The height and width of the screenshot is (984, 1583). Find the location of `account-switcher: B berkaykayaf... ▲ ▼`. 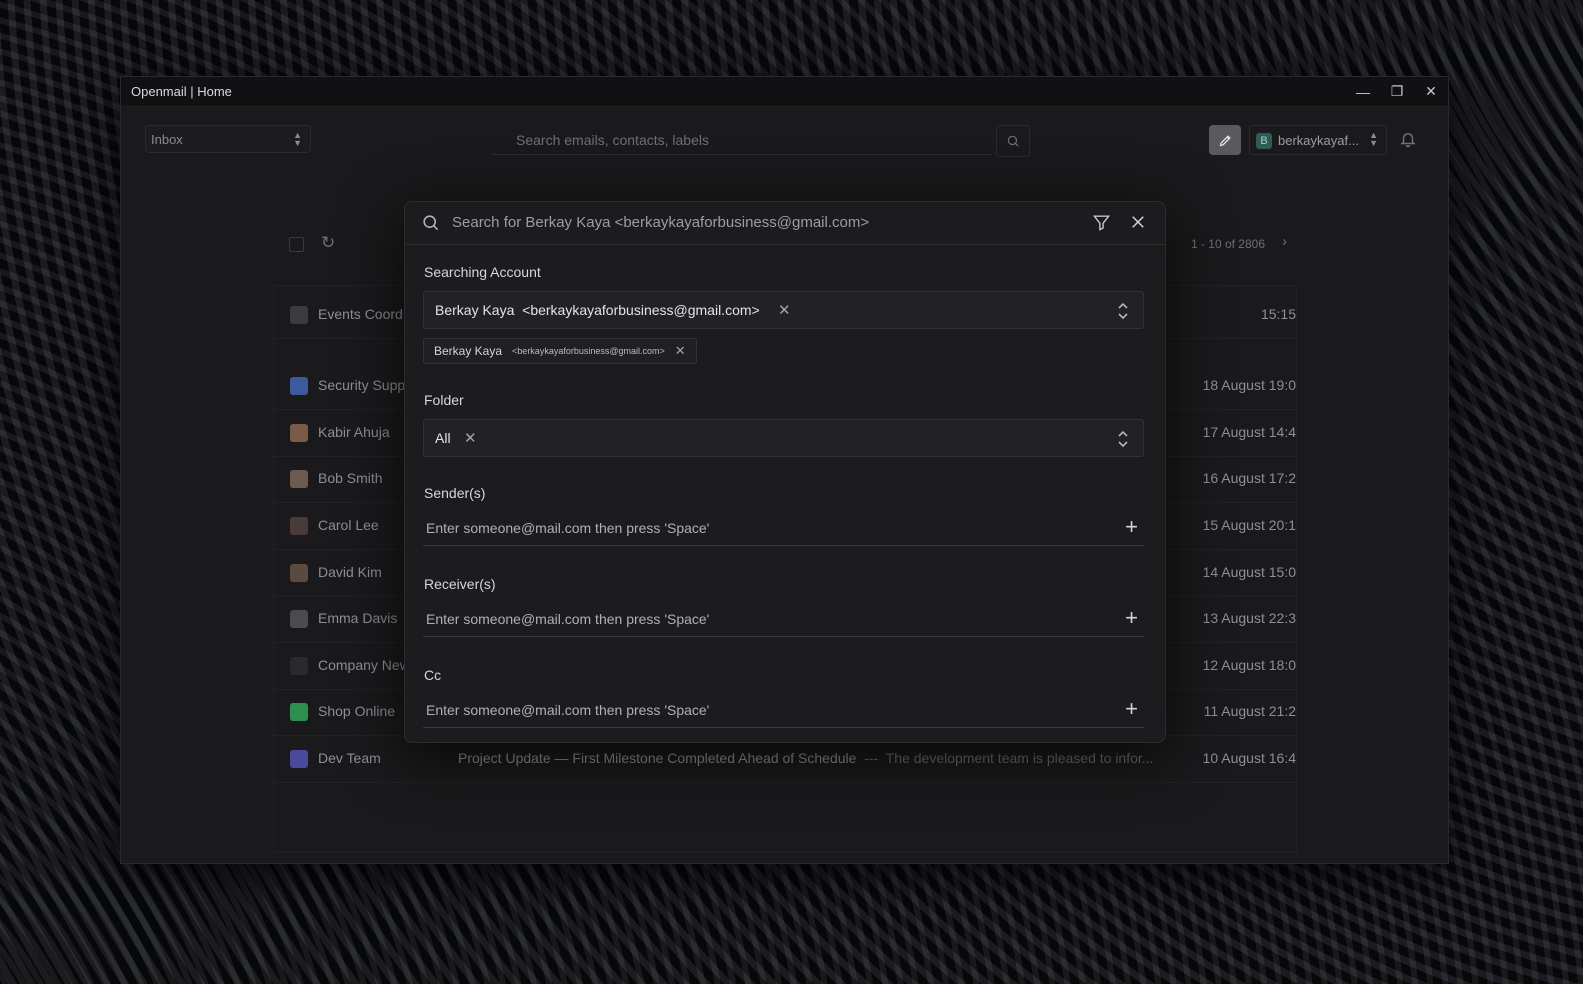

account-switcher: B berkaykayaf... ▲ ▼ is located at coordinates (1318, 140).